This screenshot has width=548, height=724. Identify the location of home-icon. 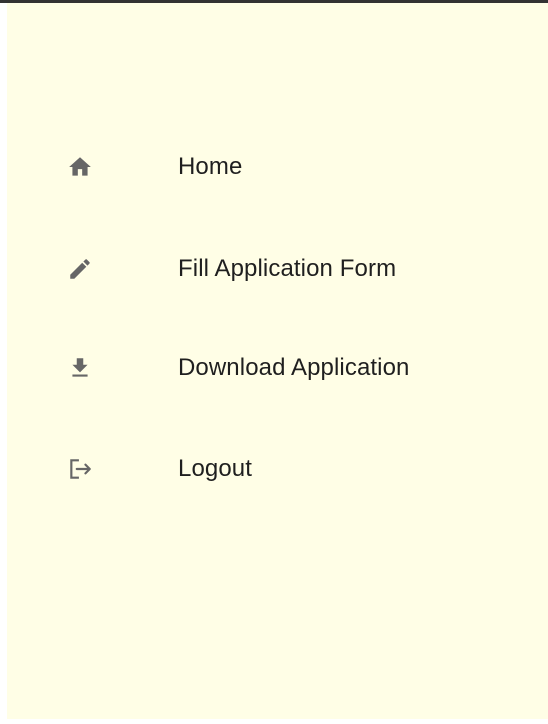
(80, 167).